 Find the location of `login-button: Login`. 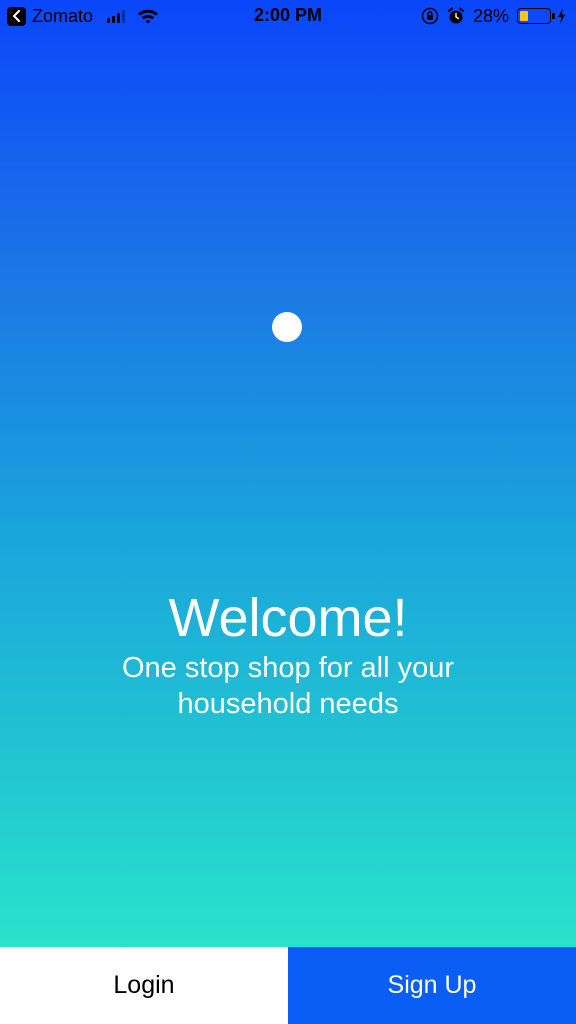

login-button: Login is located at coordinates (144, 985).